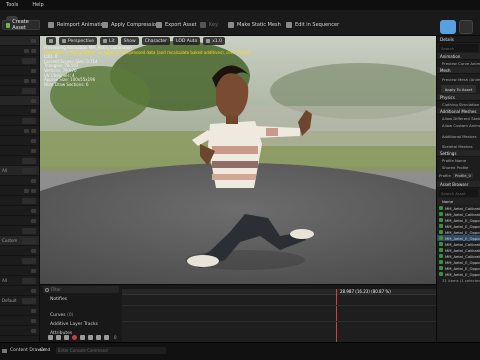 This screenshot has height=360, width=480. I want to click on key-button: Key, so click(209, 25).